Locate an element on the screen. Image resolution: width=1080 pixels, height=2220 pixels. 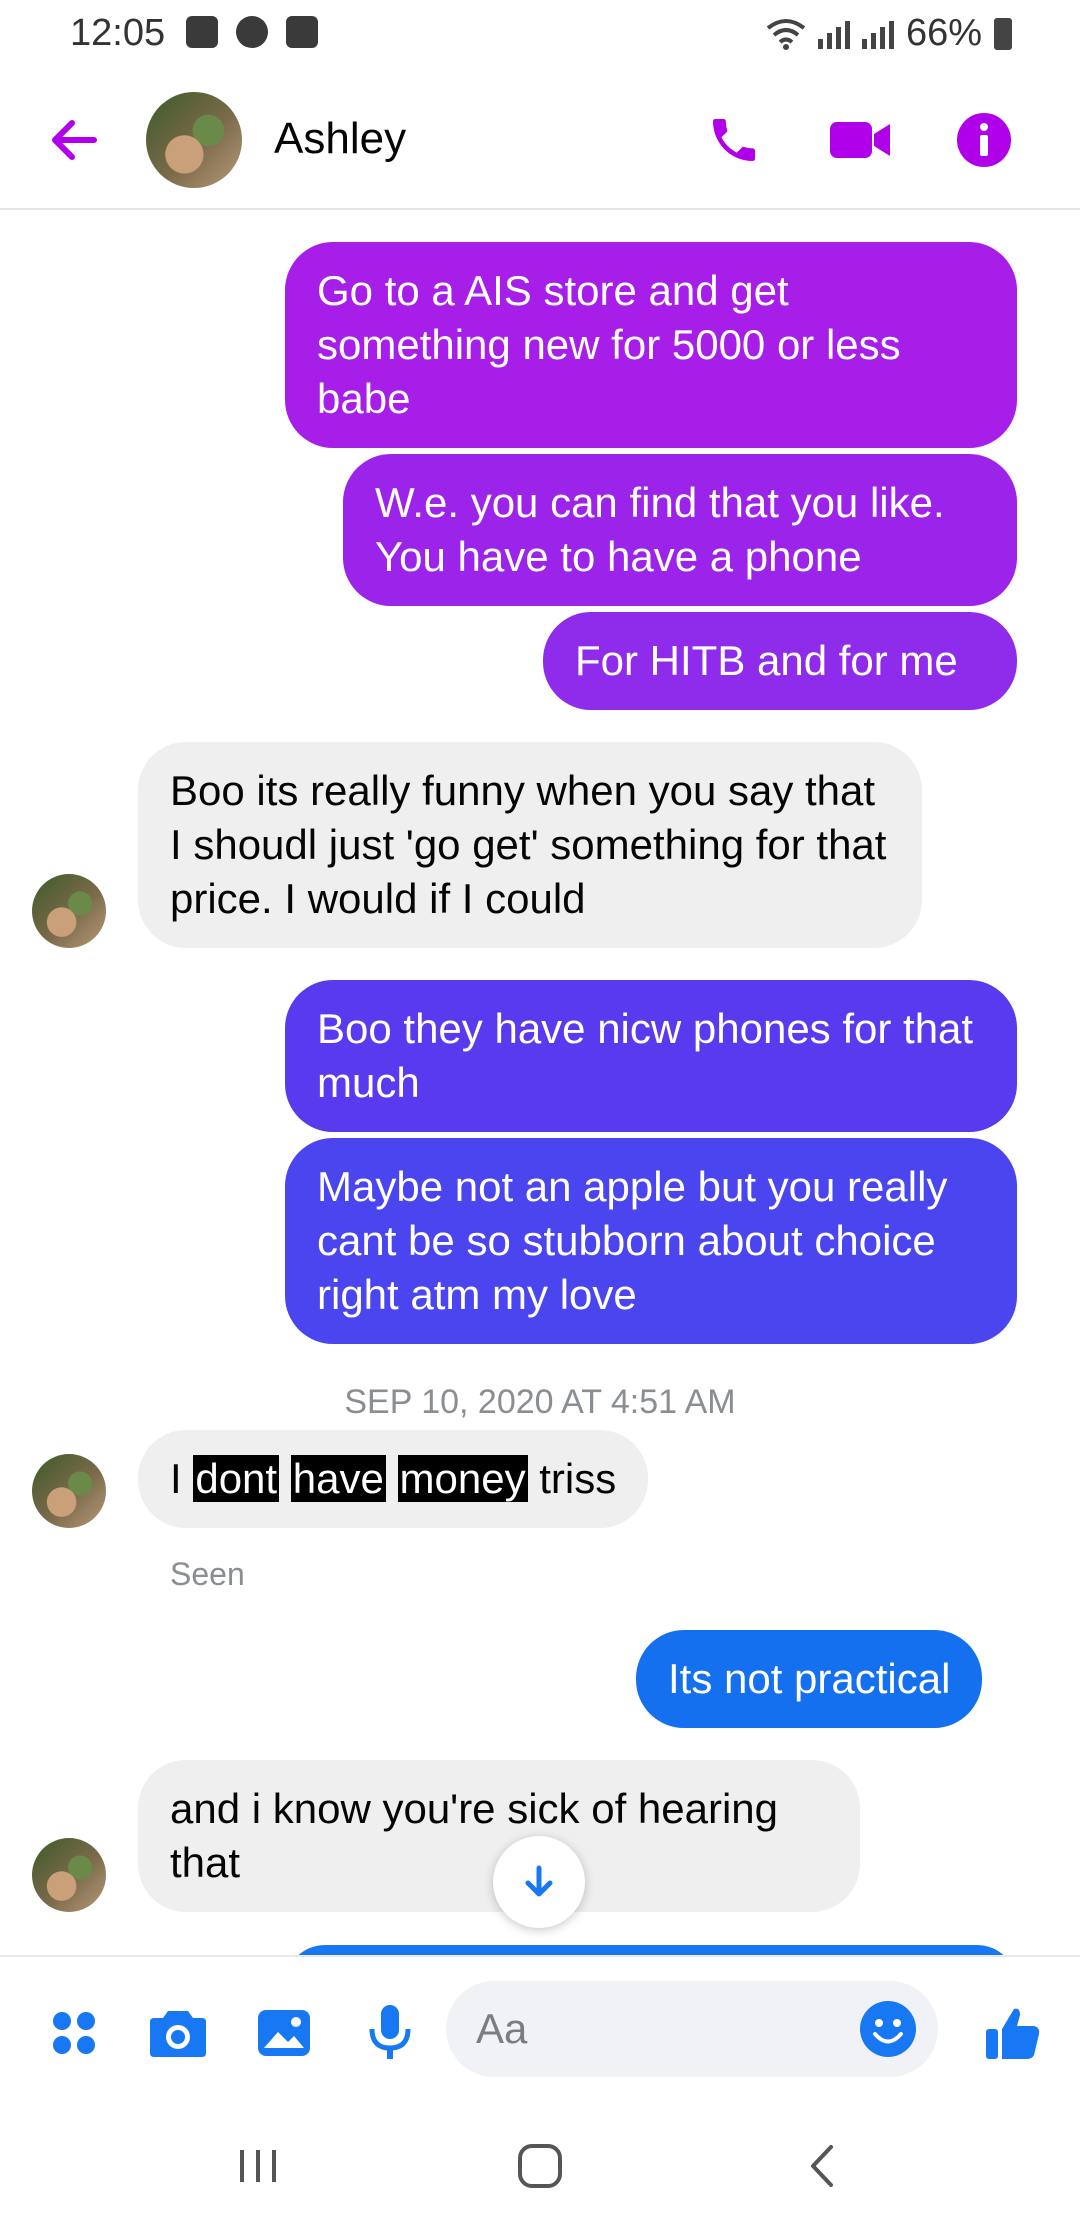
home-icon is located at coordinates (540, 2166).